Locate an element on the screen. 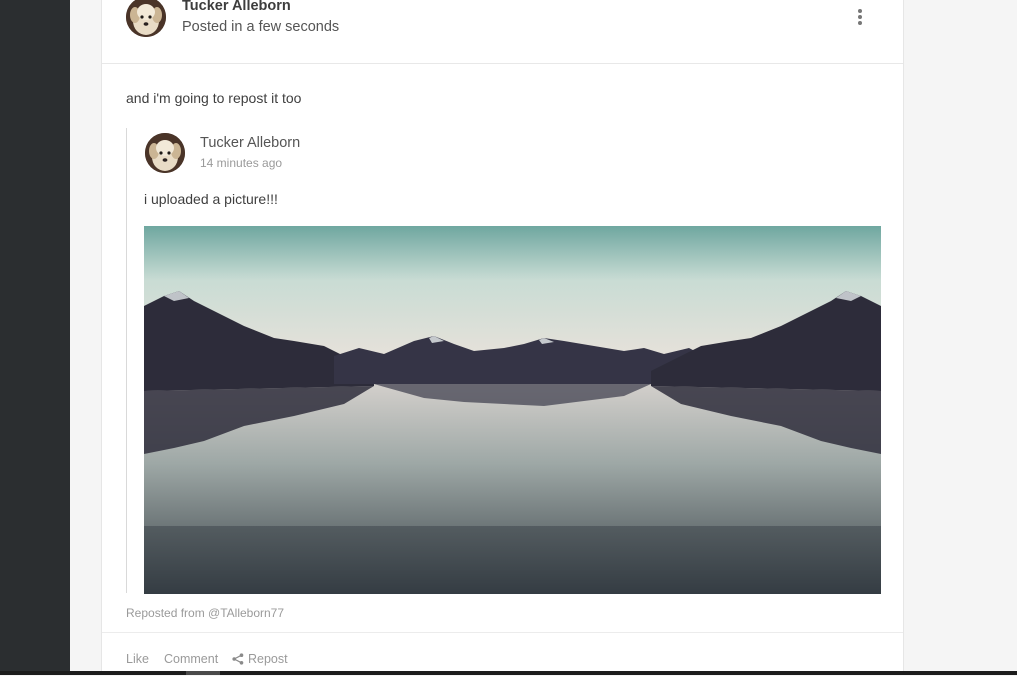 This screenshot has height=676, width=1017. post-header: Tucker Alleborn Posted in a few seconds is located at coordinates (502, 32).